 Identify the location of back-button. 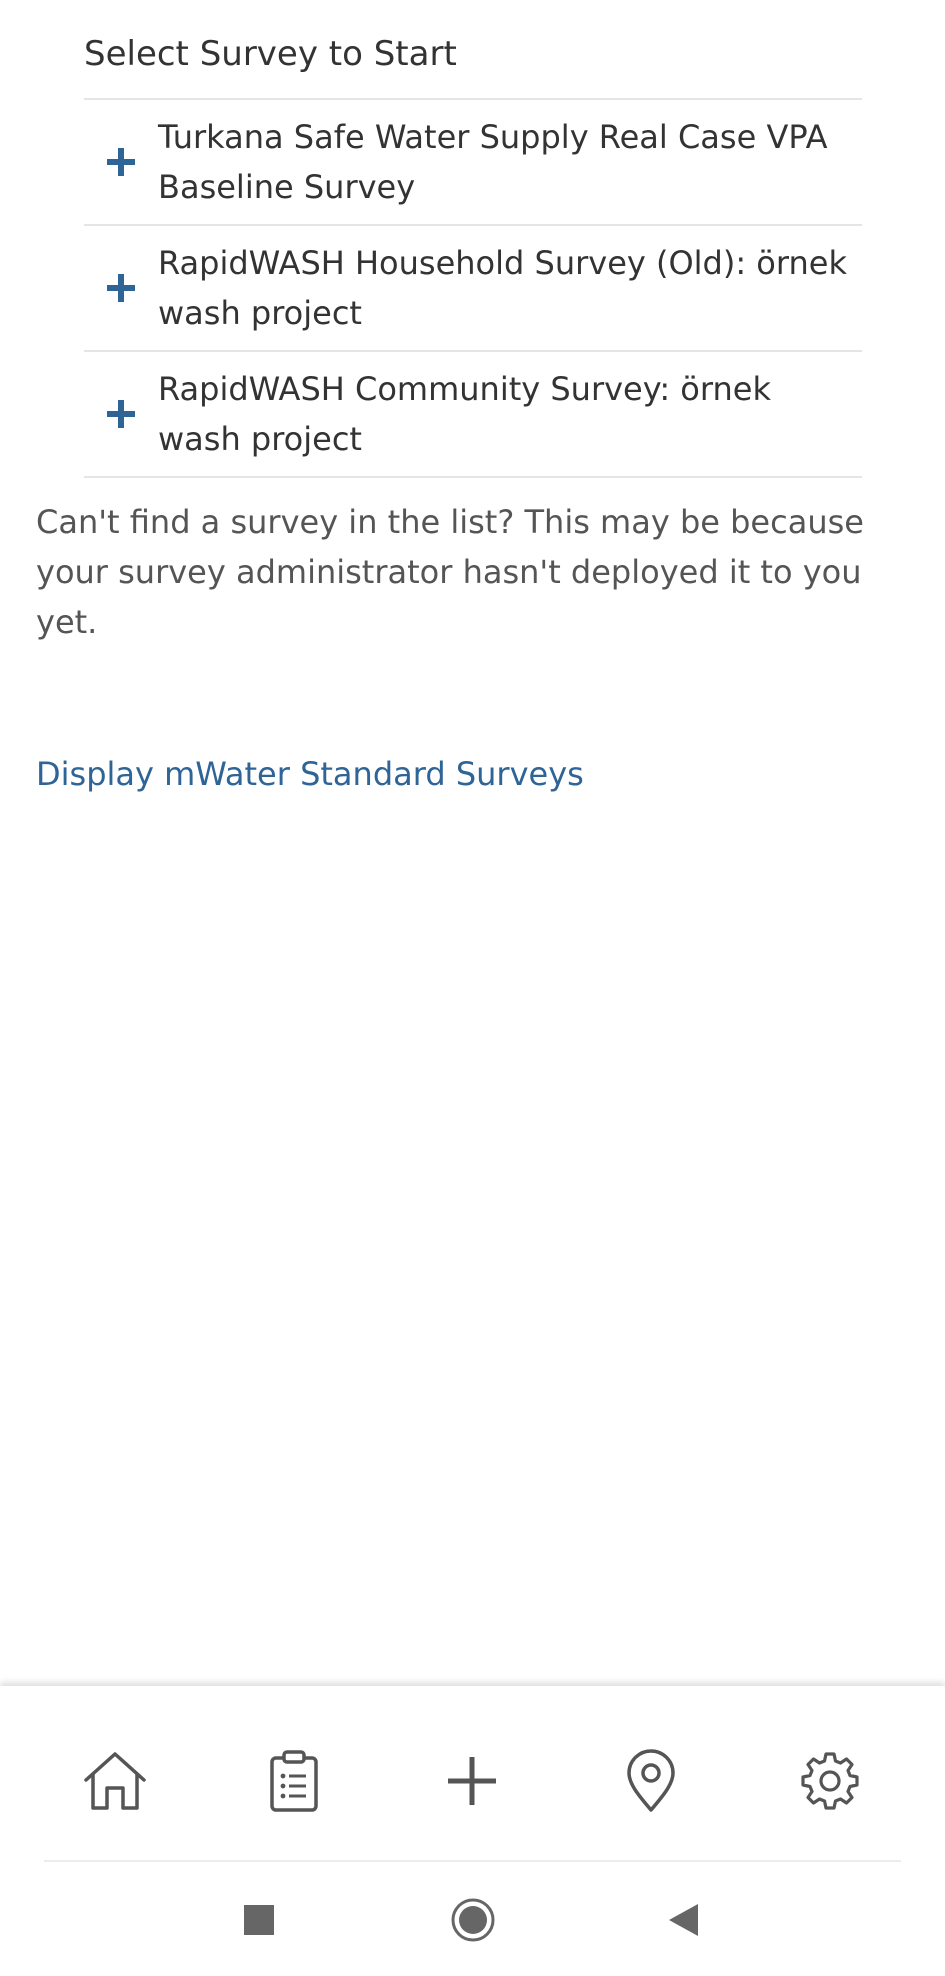
(684, 1920).